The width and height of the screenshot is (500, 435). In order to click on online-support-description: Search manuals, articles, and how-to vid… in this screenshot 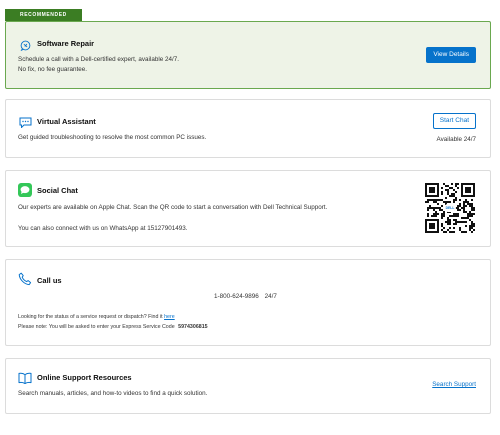, I will do `click(113, 393)`.